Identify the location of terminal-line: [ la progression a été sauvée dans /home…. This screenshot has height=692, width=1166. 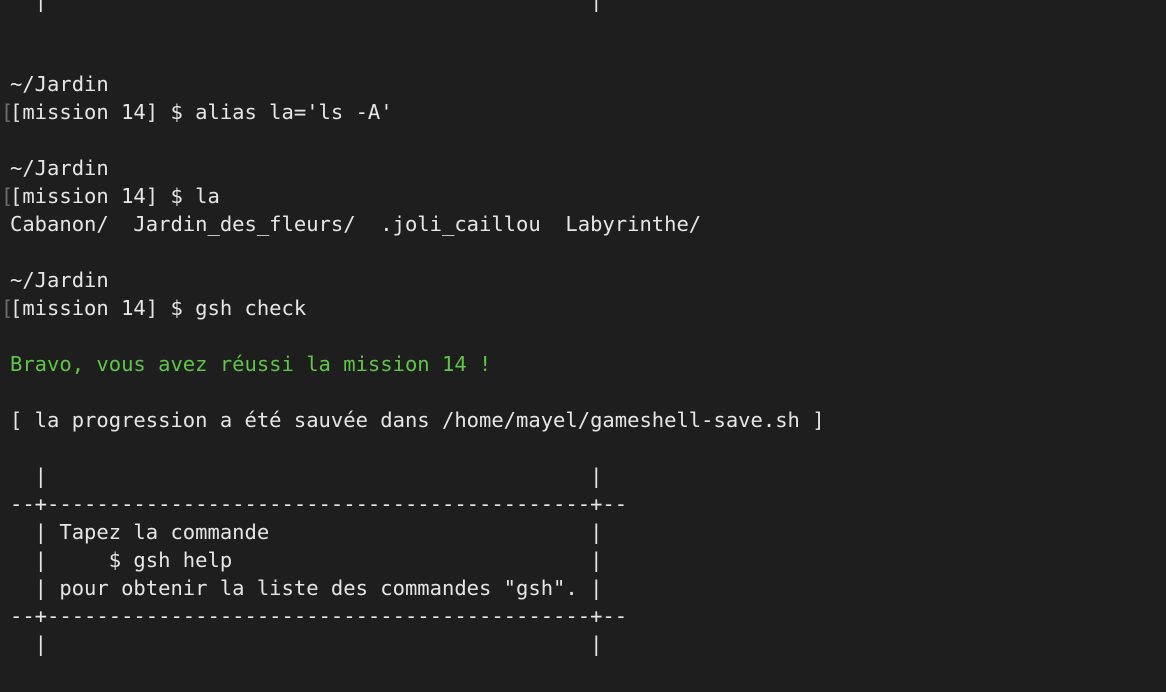
(588, 420).